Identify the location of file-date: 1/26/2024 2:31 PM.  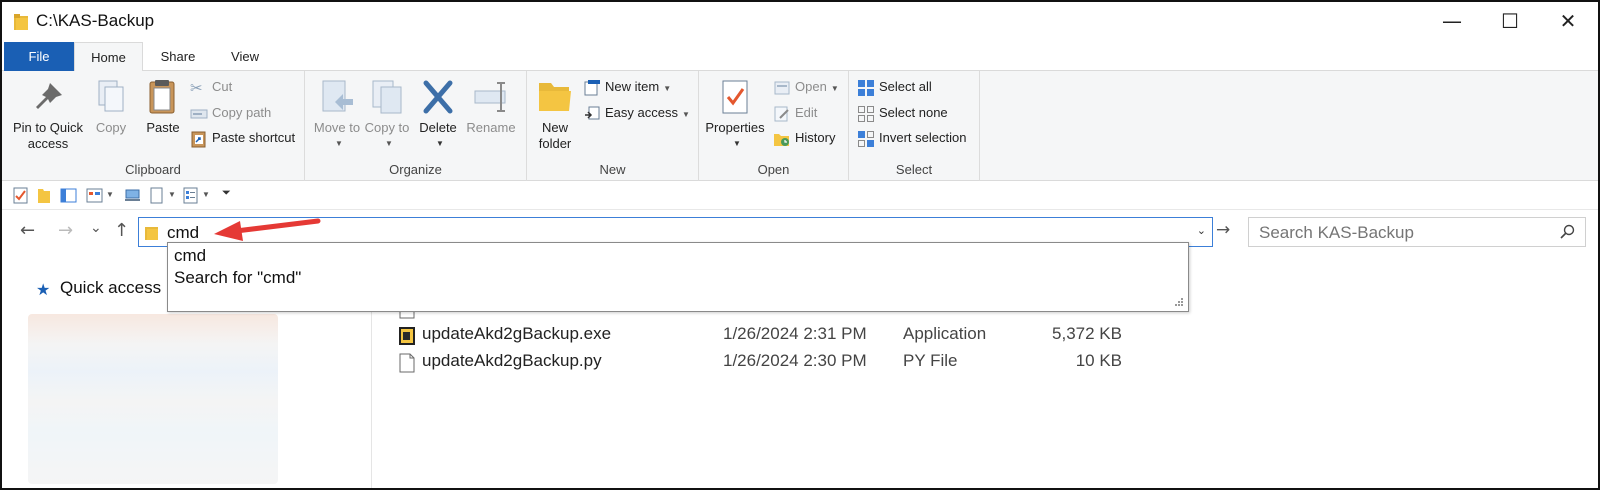
(795, 333).